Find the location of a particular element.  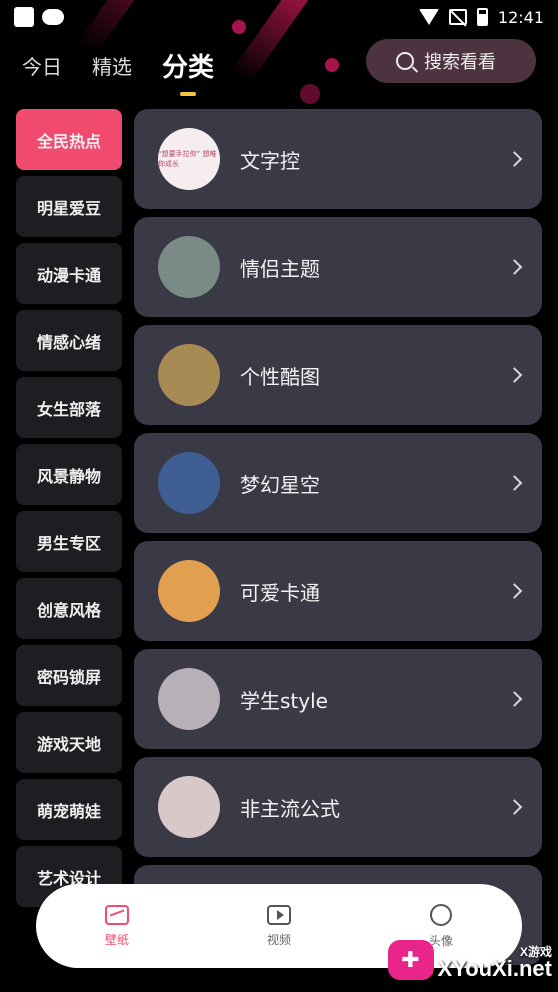

bottom-nav-video: 视频 is located at coordinates (279, 926).